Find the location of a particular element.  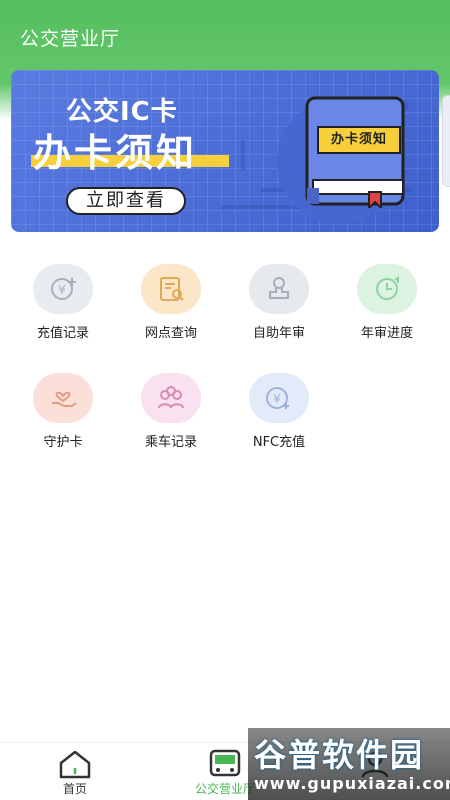

clock-icon is located at coordinates (387, 289).